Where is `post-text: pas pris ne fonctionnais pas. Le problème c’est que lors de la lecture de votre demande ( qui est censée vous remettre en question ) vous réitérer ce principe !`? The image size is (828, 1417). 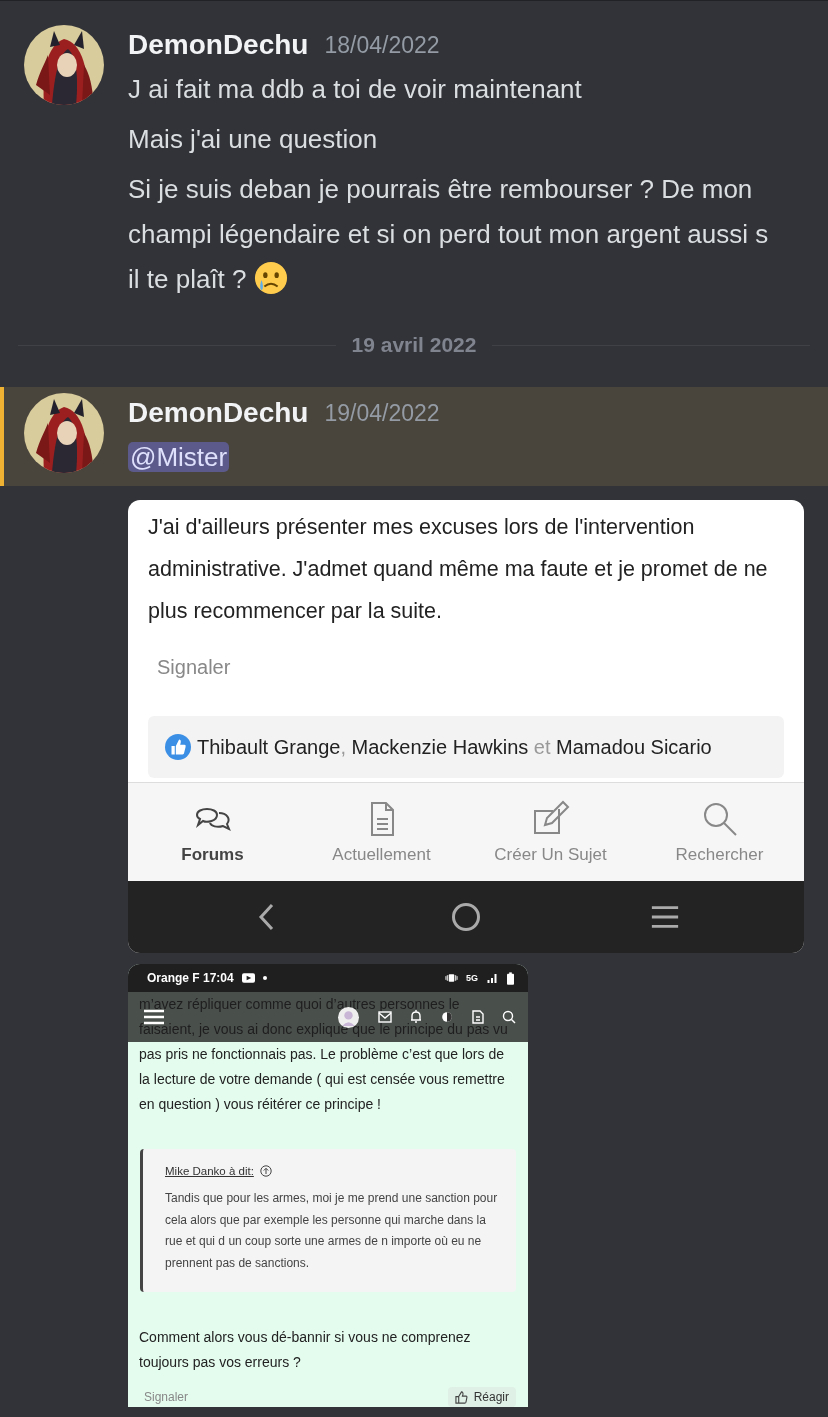 post-text: pas pris ne fonctionnais pas. Le problème c’est que lors de la lecture de votre demande ( qui est censée vous remettre en question ) vous réitérer ce principe ! is located at coordinates (322, 1079).